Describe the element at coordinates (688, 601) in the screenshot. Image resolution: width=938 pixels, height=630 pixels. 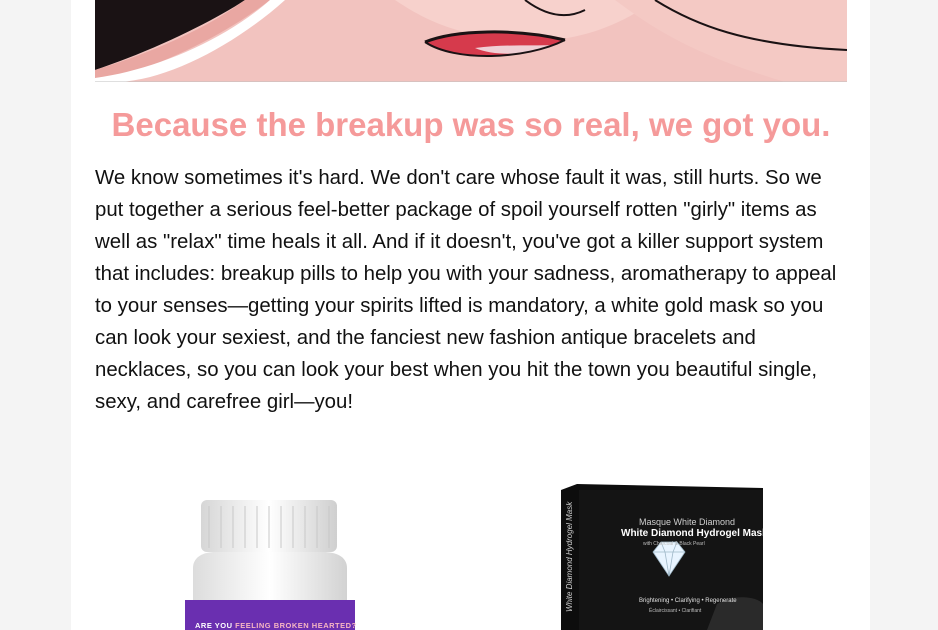
I see `mask-benefits: Brightening • Clarifying • Regenerate` at that location.